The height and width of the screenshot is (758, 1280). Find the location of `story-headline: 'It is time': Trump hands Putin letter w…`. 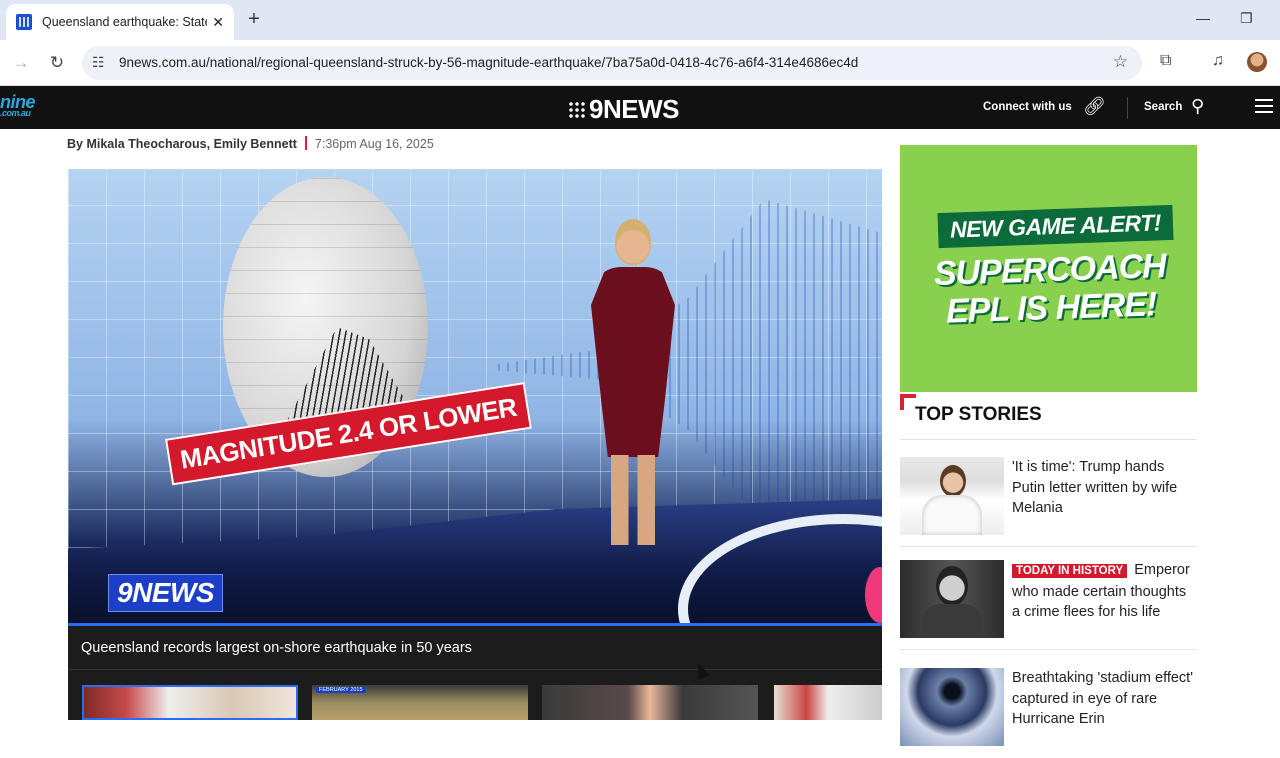

story-headline: 'It is time': Trump hands Putin letter w… is located at coordinates (1104, 488).